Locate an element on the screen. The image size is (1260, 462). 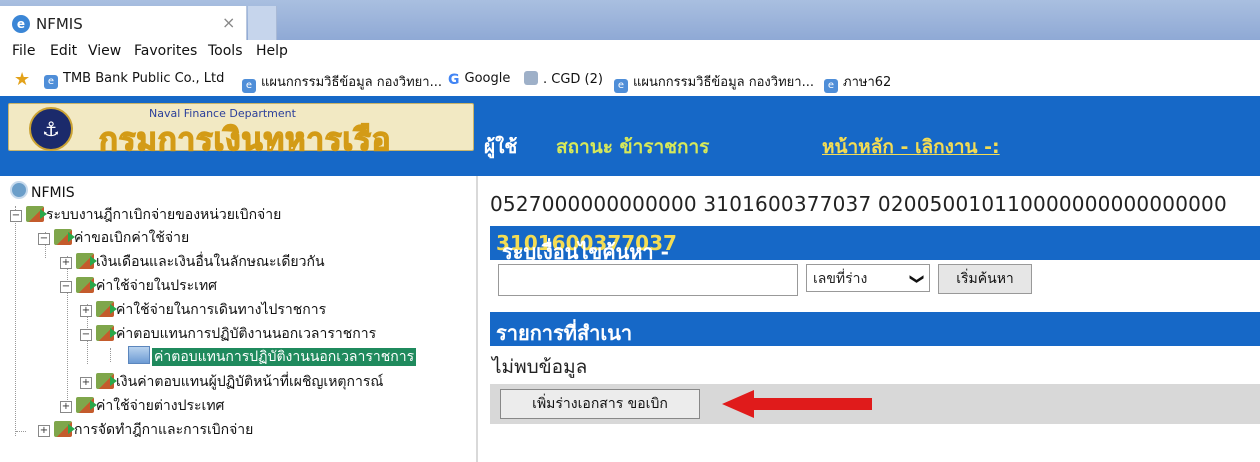
list-title-bar: รายการที่สำเนา is located at coordinates (875, 329).